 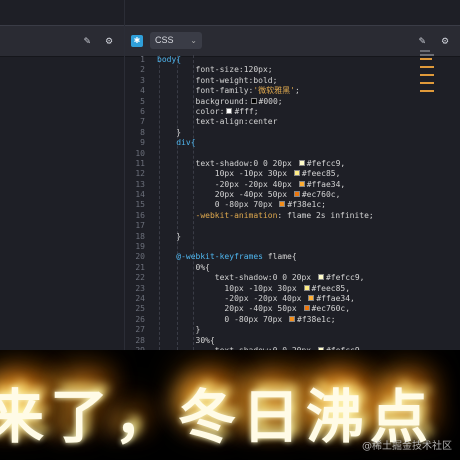 I want to click on line-number: 23, so click(x=140, y=288).